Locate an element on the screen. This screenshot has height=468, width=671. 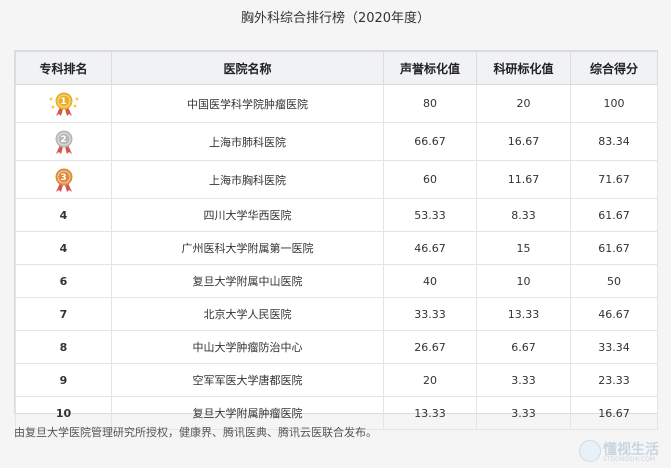
reputation-score-cell: 33.33 is located at coordinates (430, 314).